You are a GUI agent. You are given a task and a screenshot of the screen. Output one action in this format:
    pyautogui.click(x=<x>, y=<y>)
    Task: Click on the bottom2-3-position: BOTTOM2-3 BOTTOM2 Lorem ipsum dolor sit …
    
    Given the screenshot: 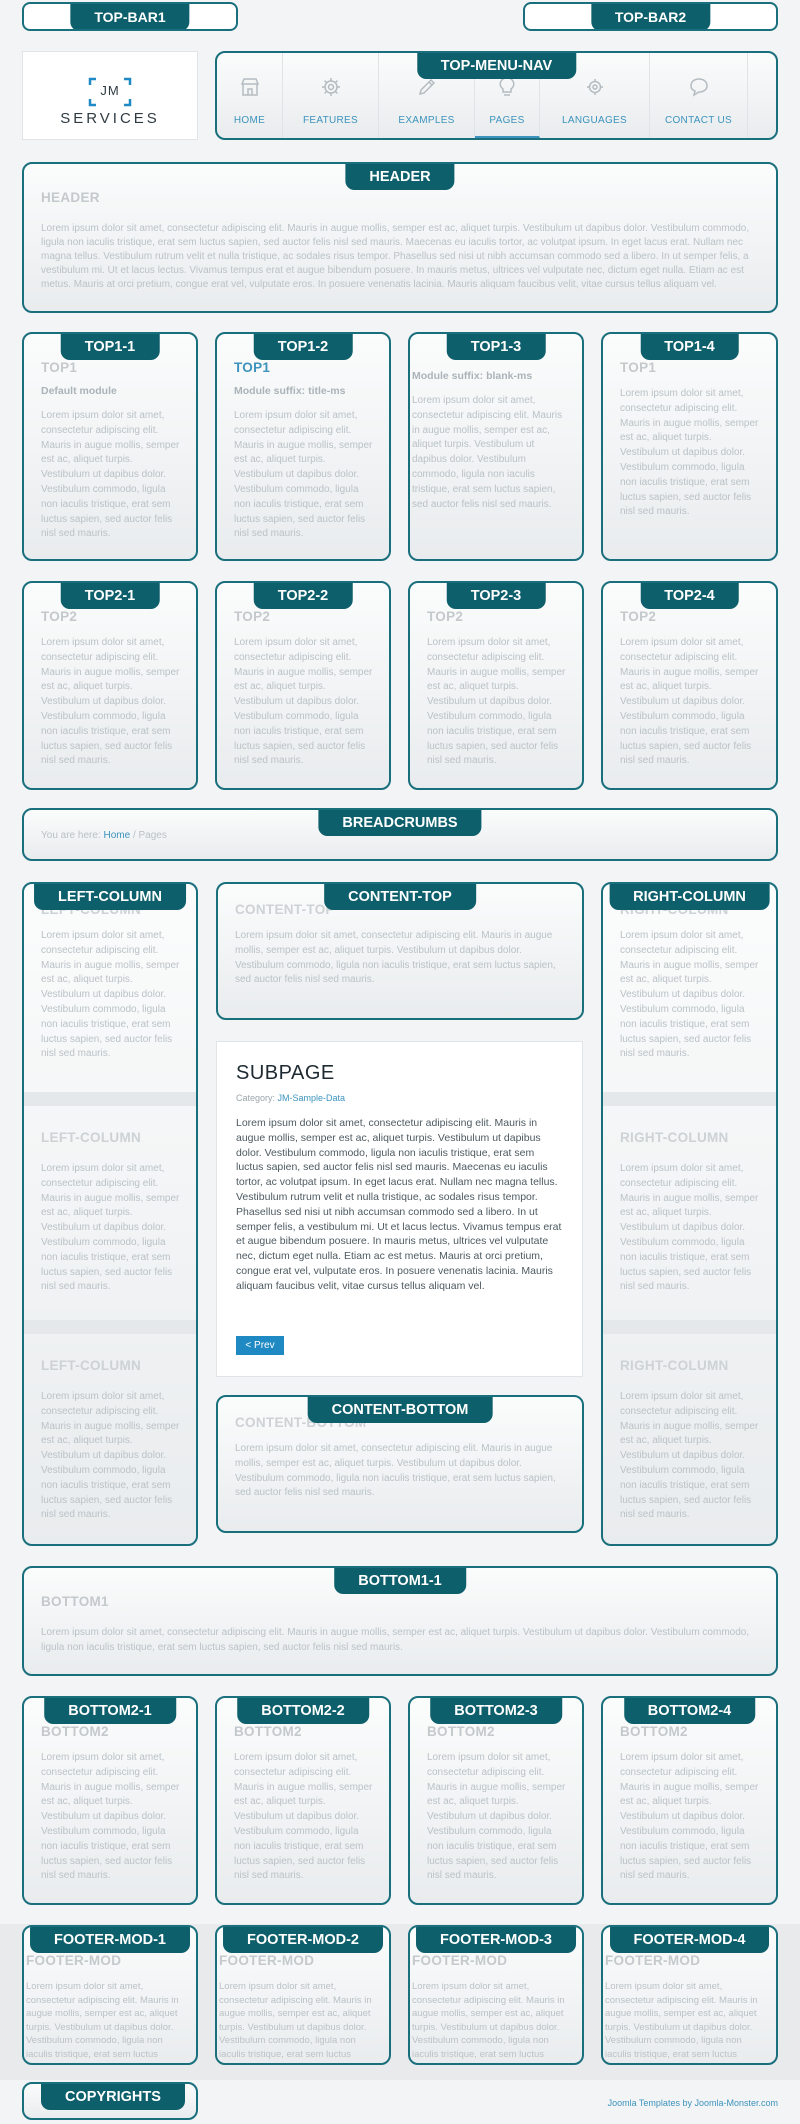 What is the action you would take?
    pyautogui.click(x=496, y=1800)
    